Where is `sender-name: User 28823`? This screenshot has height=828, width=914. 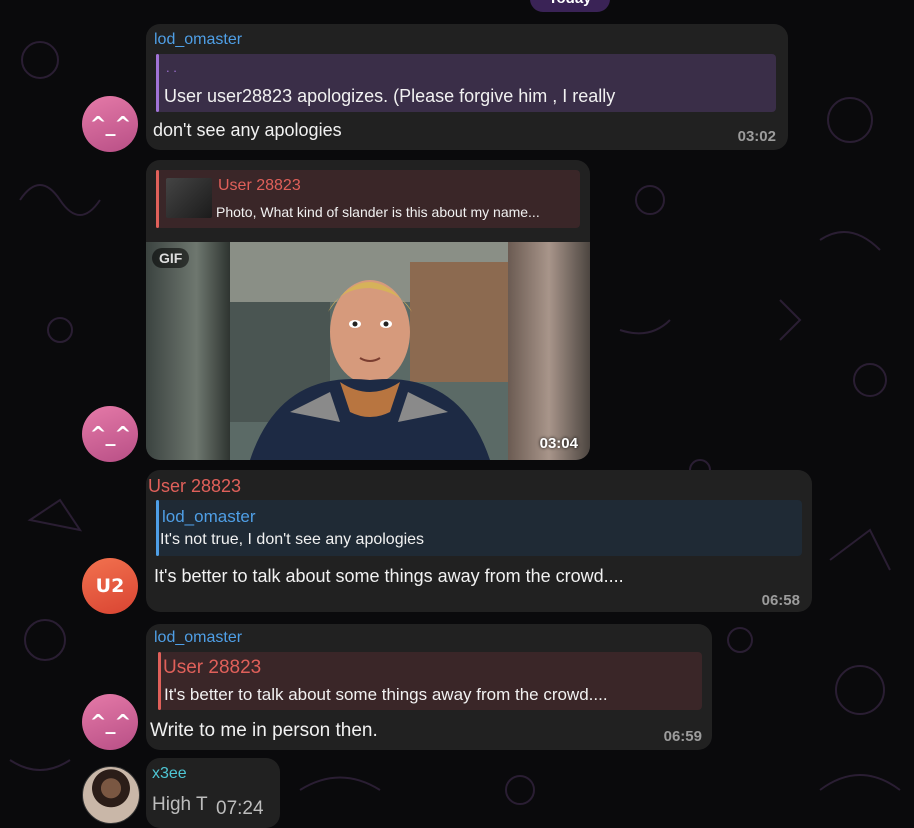 sender-name: User 28823 is located at coordinates (194, 486).